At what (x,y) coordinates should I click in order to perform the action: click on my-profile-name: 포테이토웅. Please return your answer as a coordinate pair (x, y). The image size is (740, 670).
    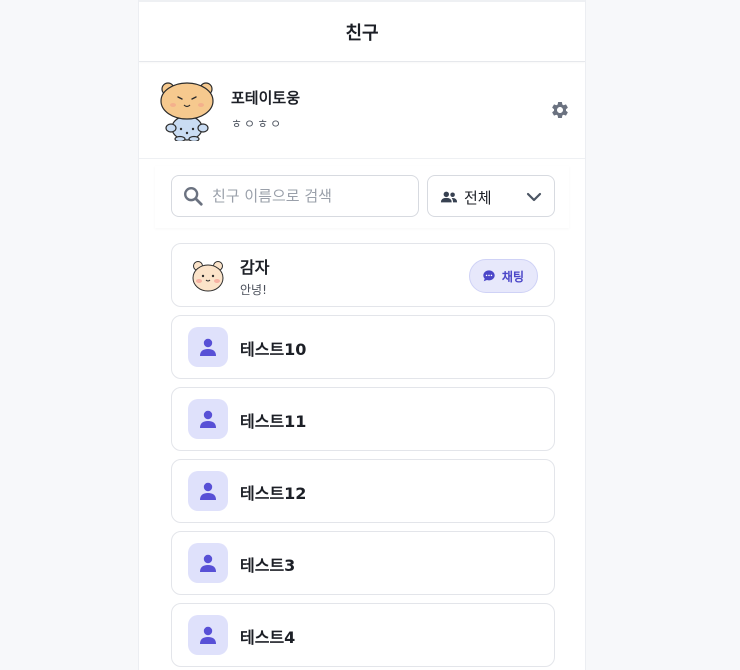
    Looking at the image, I should click on (266, 98).